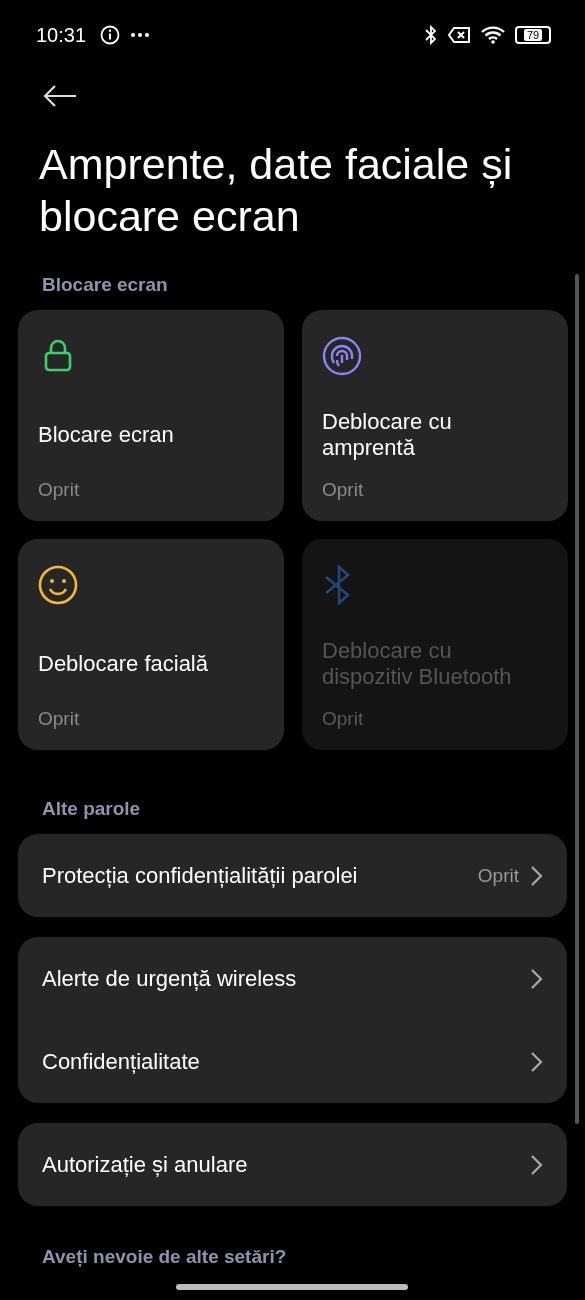  I want to click on setting-tile: Deblocare cu amprentă Oprit, so click(435, 415).